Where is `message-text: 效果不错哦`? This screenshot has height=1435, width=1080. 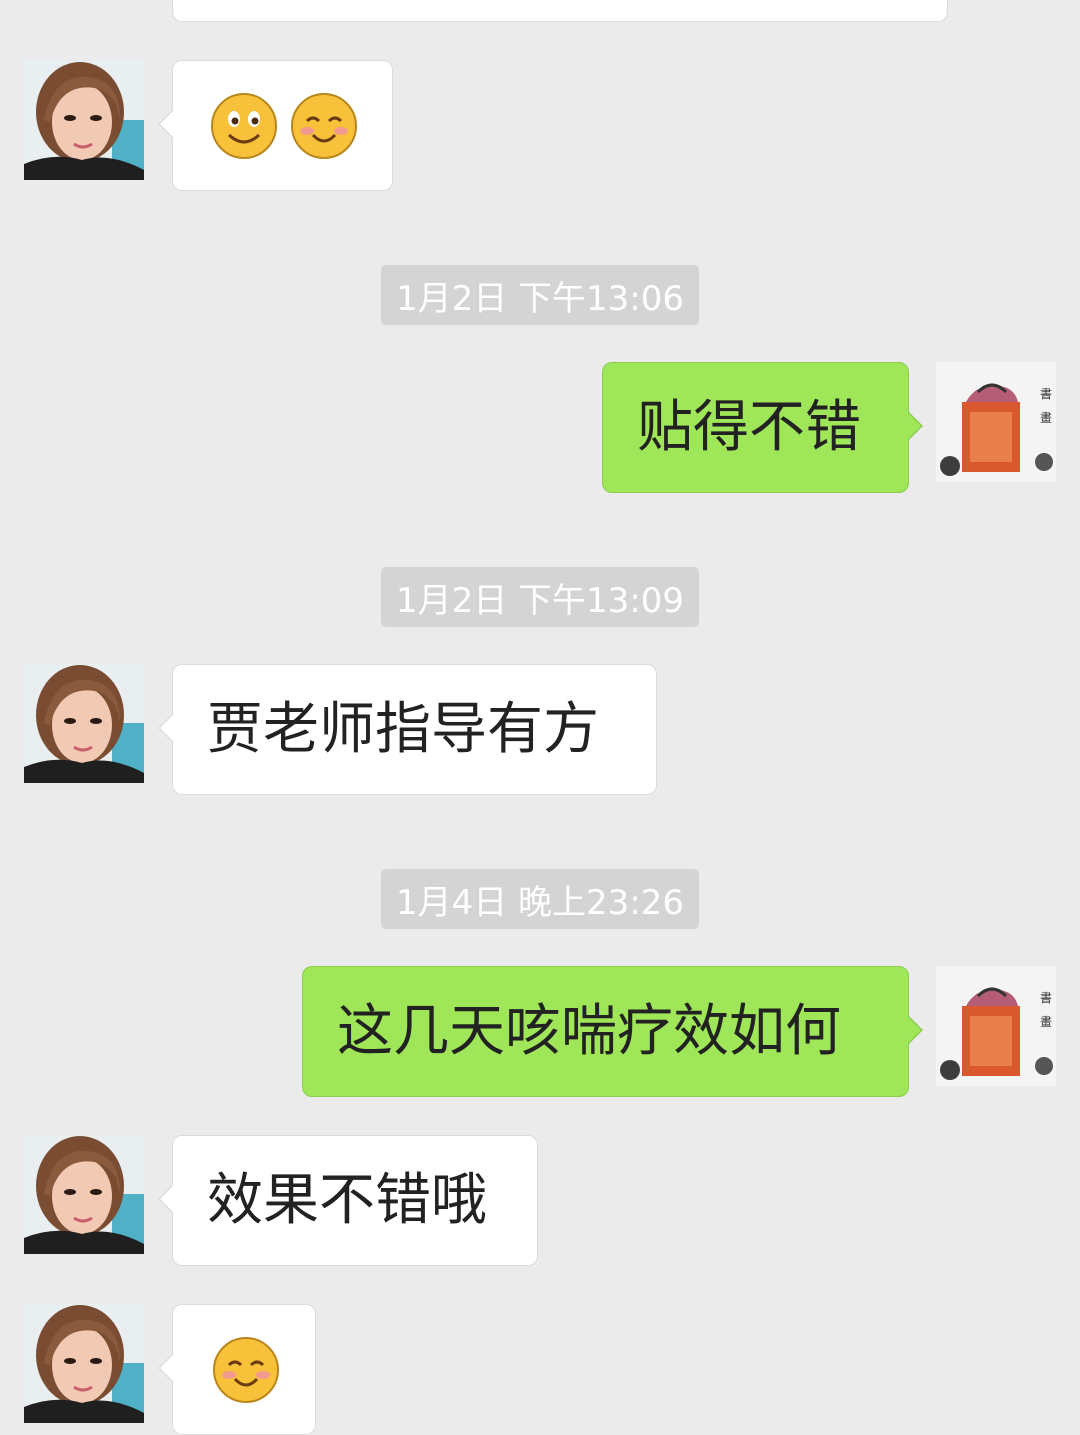
message-text: 效果不错哦 is located at coordinates (347, 1200).